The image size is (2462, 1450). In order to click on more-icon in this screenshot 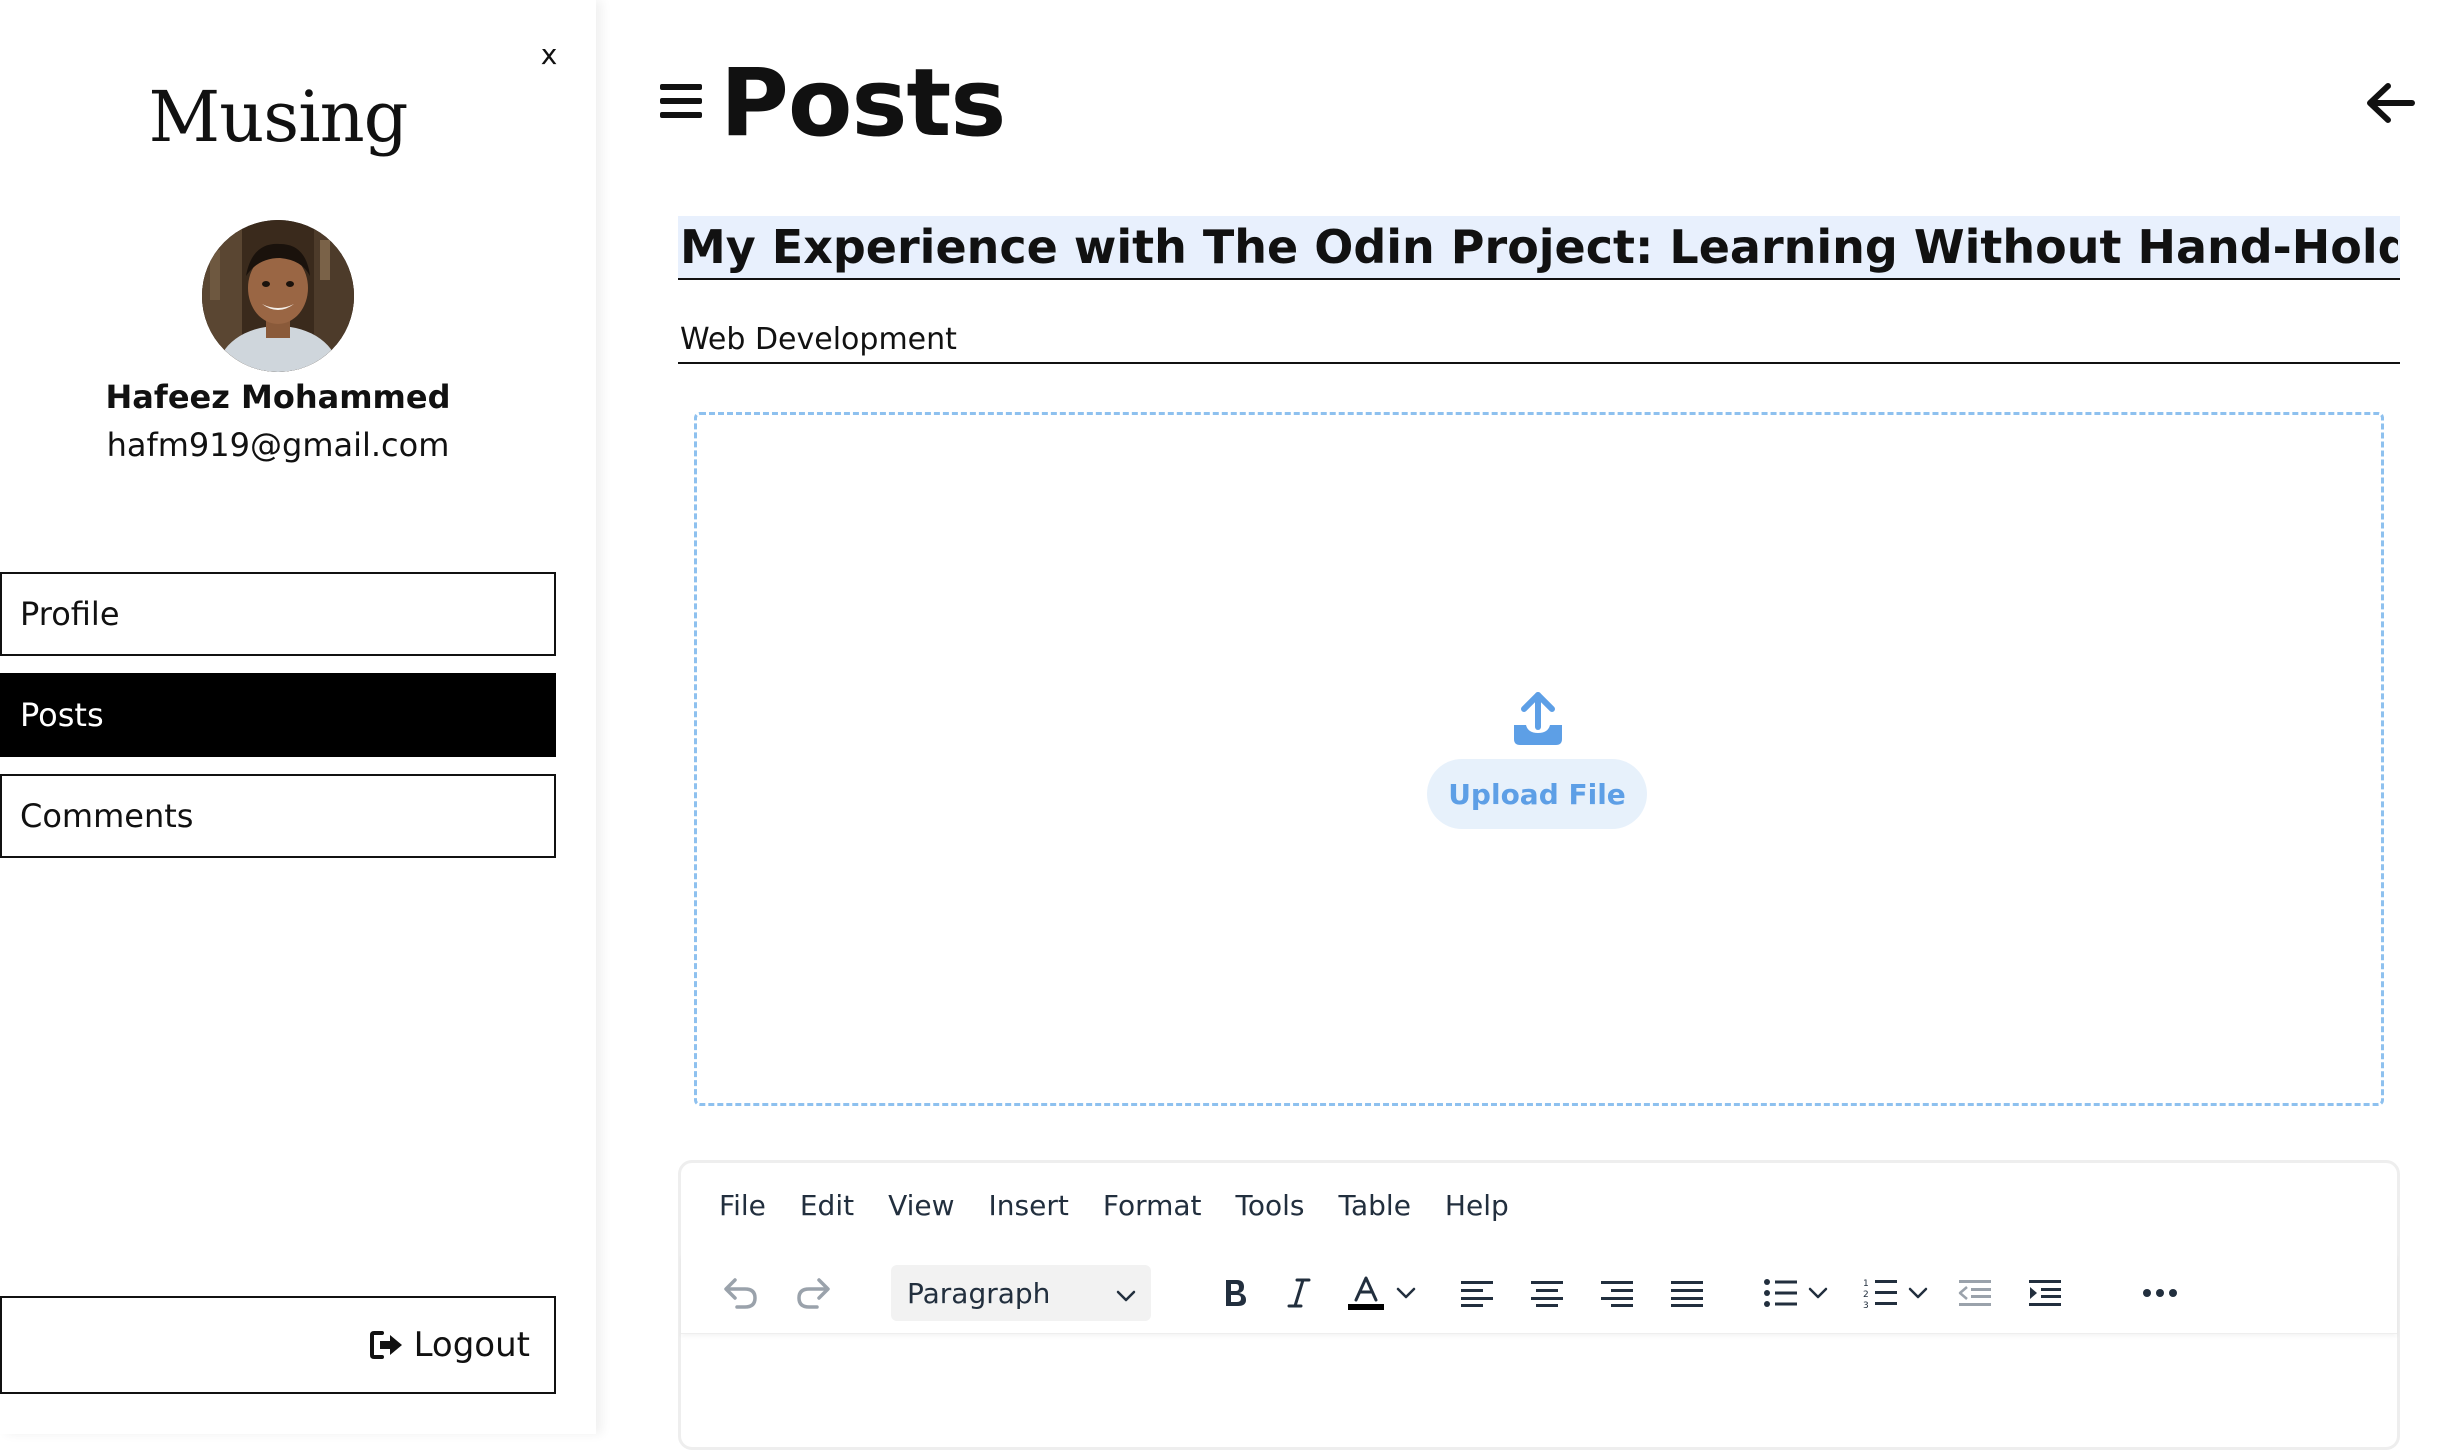, I will do `click(2160, 1293)`.